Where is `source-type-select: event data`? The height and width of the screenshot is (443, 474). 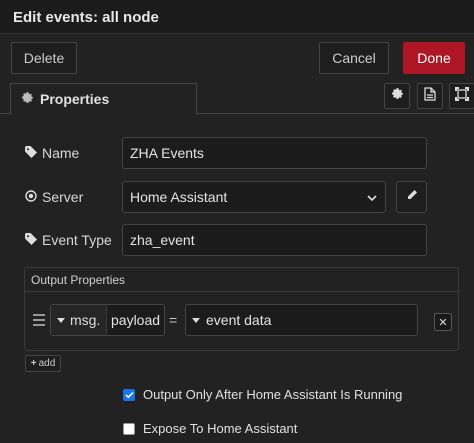
source-type-select: event data is located at coordinates (301, 320).